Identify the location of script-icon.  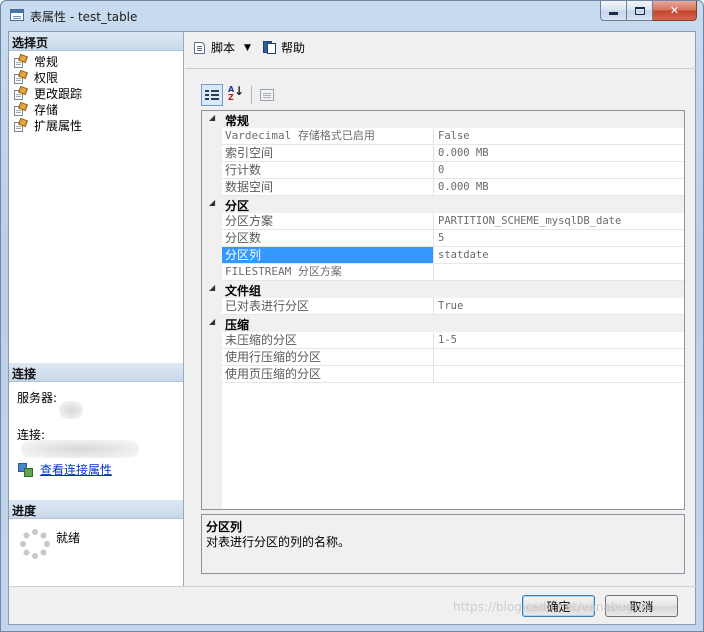
(200, 48).